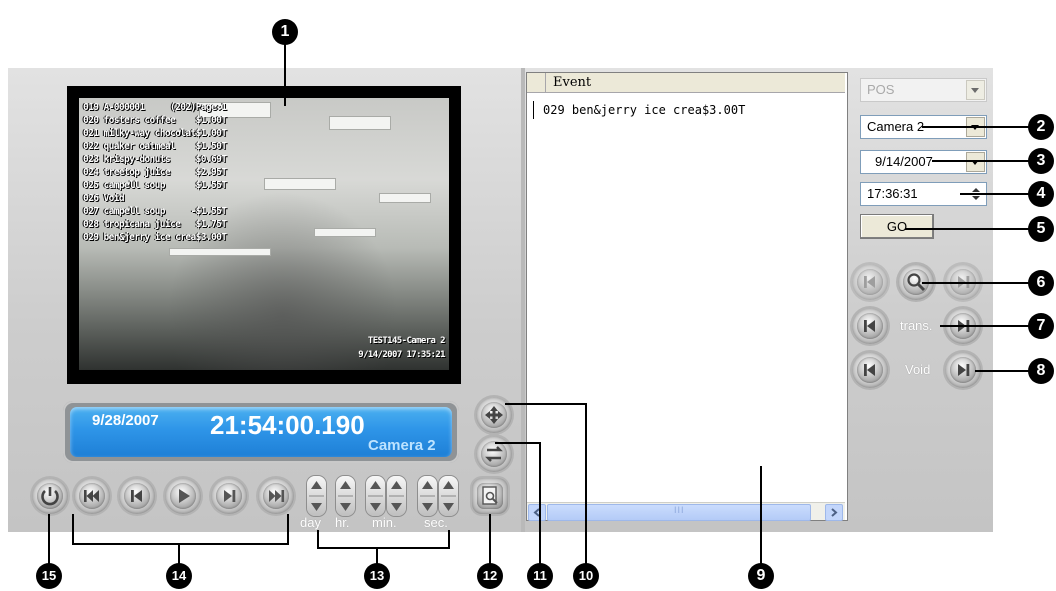  I want to click on pos-overlay-line: 028 tropicana juice $1.75T, so click(155, 224).